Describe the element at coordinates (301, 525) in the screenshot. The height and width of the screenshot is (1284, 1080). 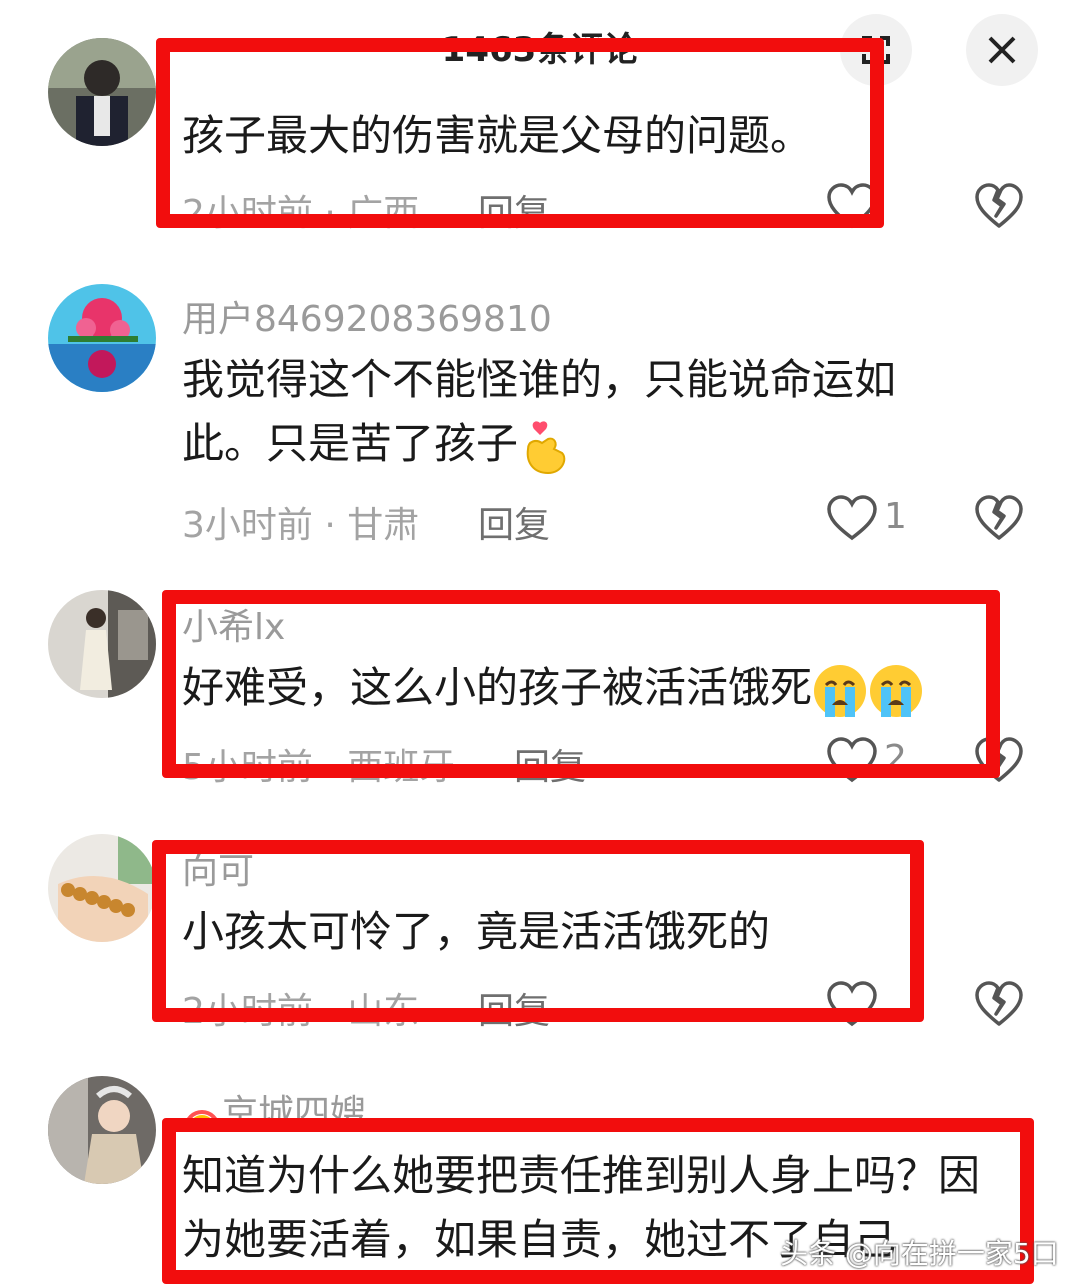
I see `comment-time-location: 3小时前 · 甘肃` at that location.